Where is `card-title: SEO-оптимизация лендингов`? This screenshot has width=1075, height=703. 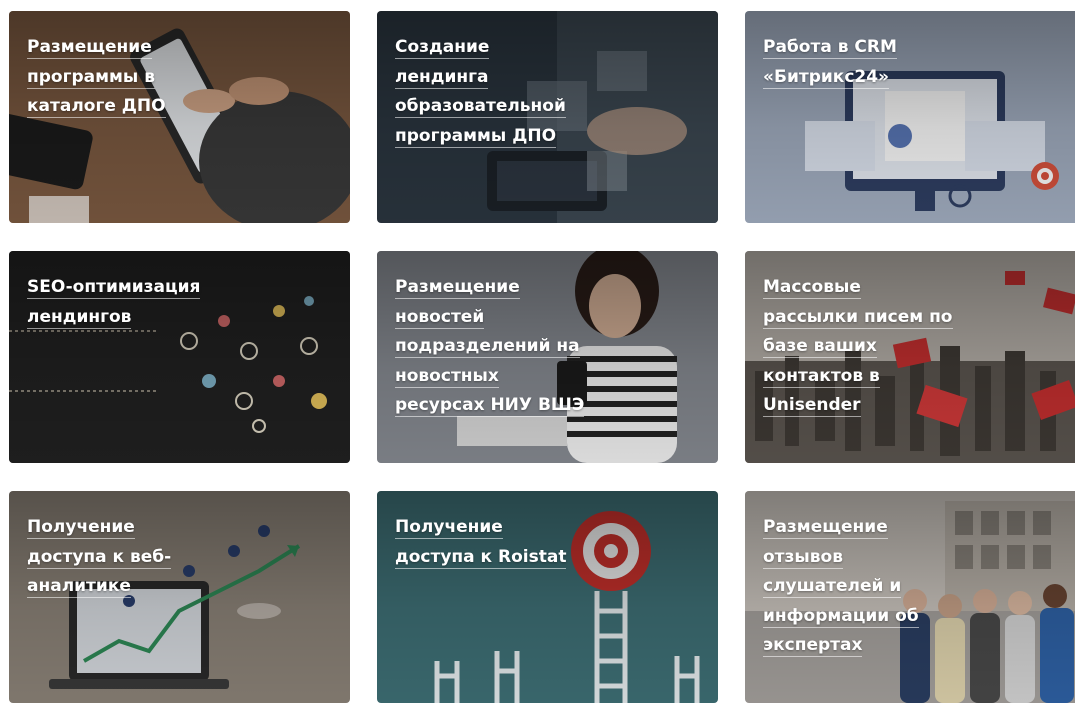 card-title: SEO-оптимизация лендингов is located at coordinates (114, 303).